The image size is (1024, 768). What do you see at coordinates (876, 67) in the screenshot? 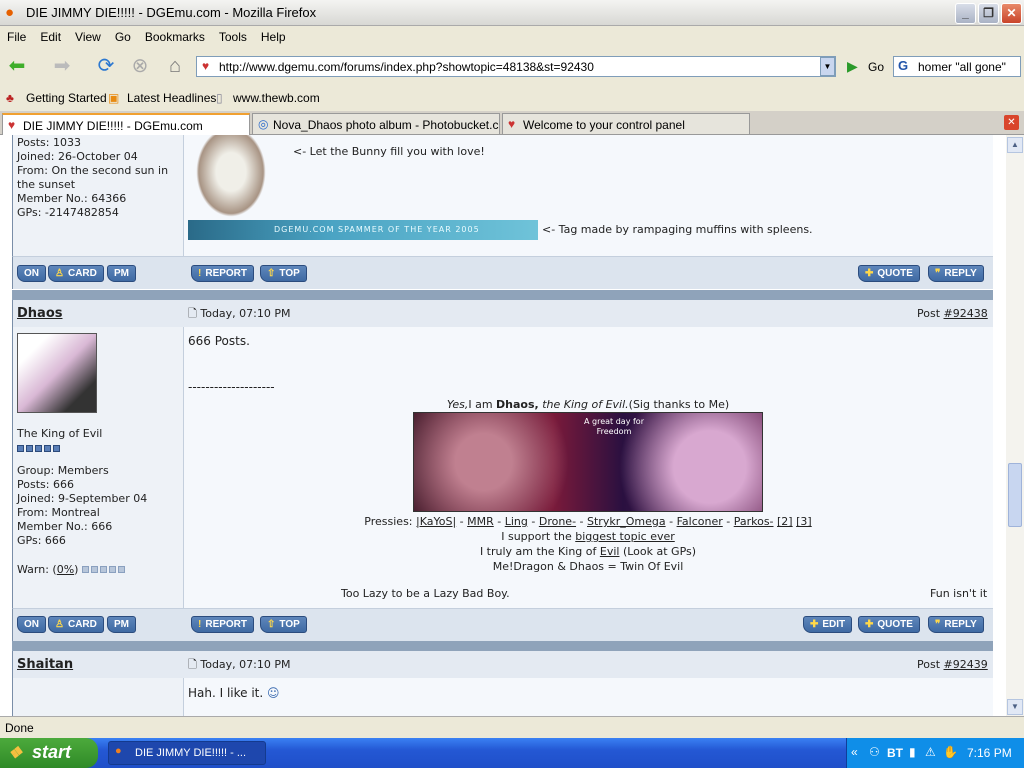
I see `go-button: Go` at bounding box center [876, 67].